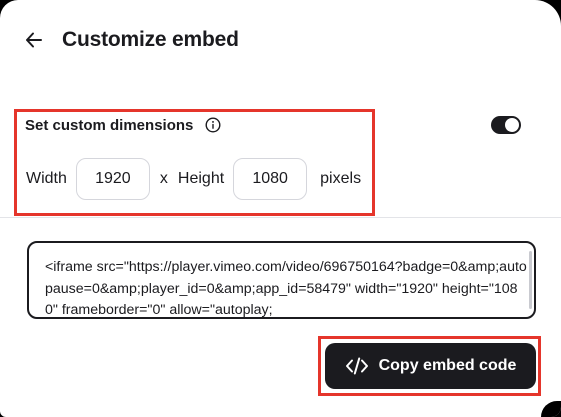  Describe the element at coordinates (213, 125) in the screenshot. I see `info-icon` at that location.